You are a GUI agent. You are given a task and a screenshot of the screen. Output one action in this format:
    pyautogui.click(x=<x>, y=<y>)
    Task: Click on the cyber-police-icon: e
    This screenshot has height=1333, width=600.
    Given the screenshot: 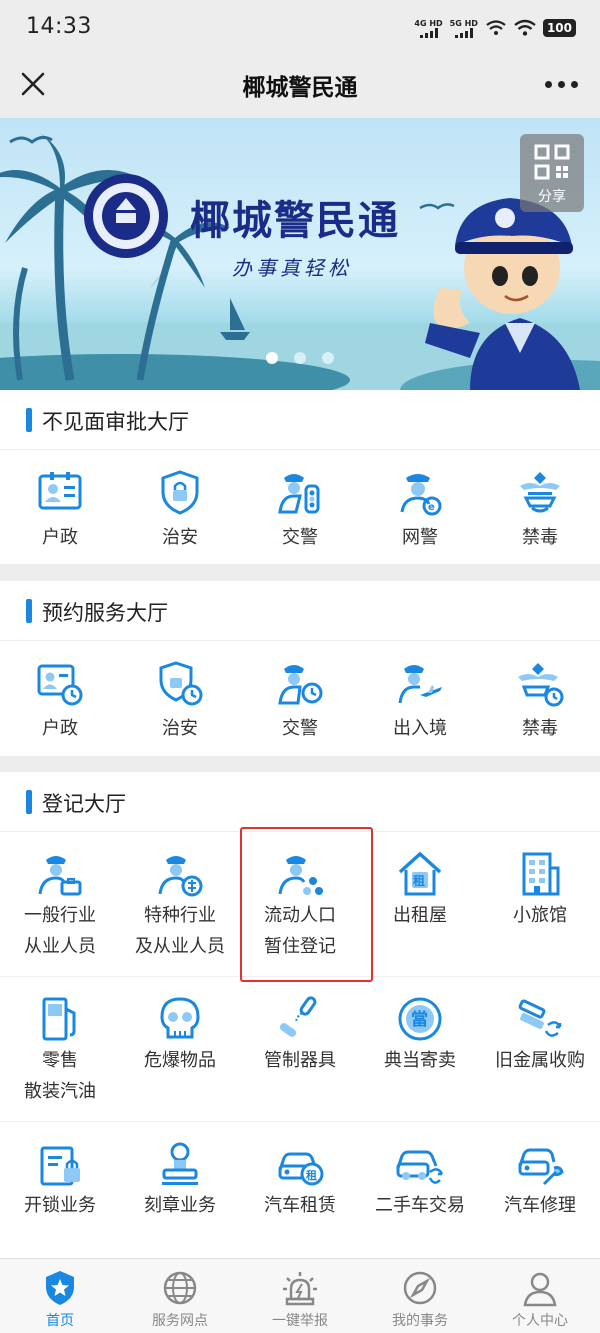 What is the action you would take?
    pyautogui.click(x=421, y=495)
    